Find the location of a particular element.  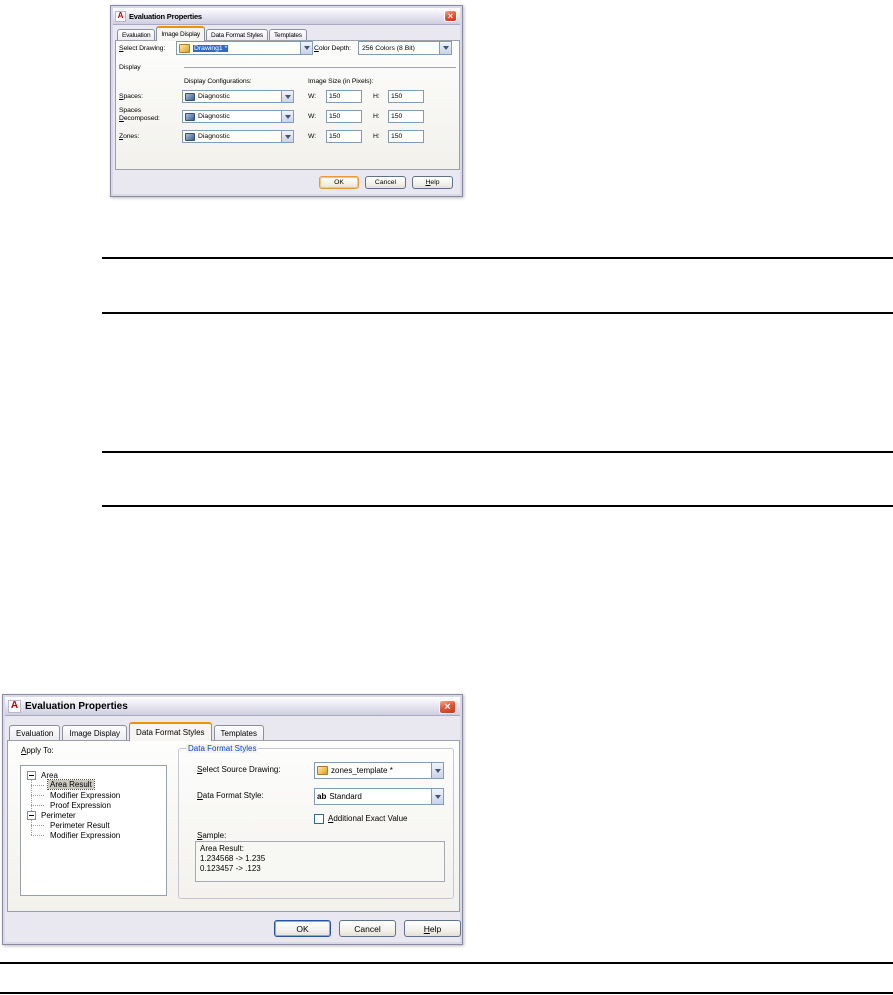

tree-item-area-result: Area Result is located at coordinates (71, 784).